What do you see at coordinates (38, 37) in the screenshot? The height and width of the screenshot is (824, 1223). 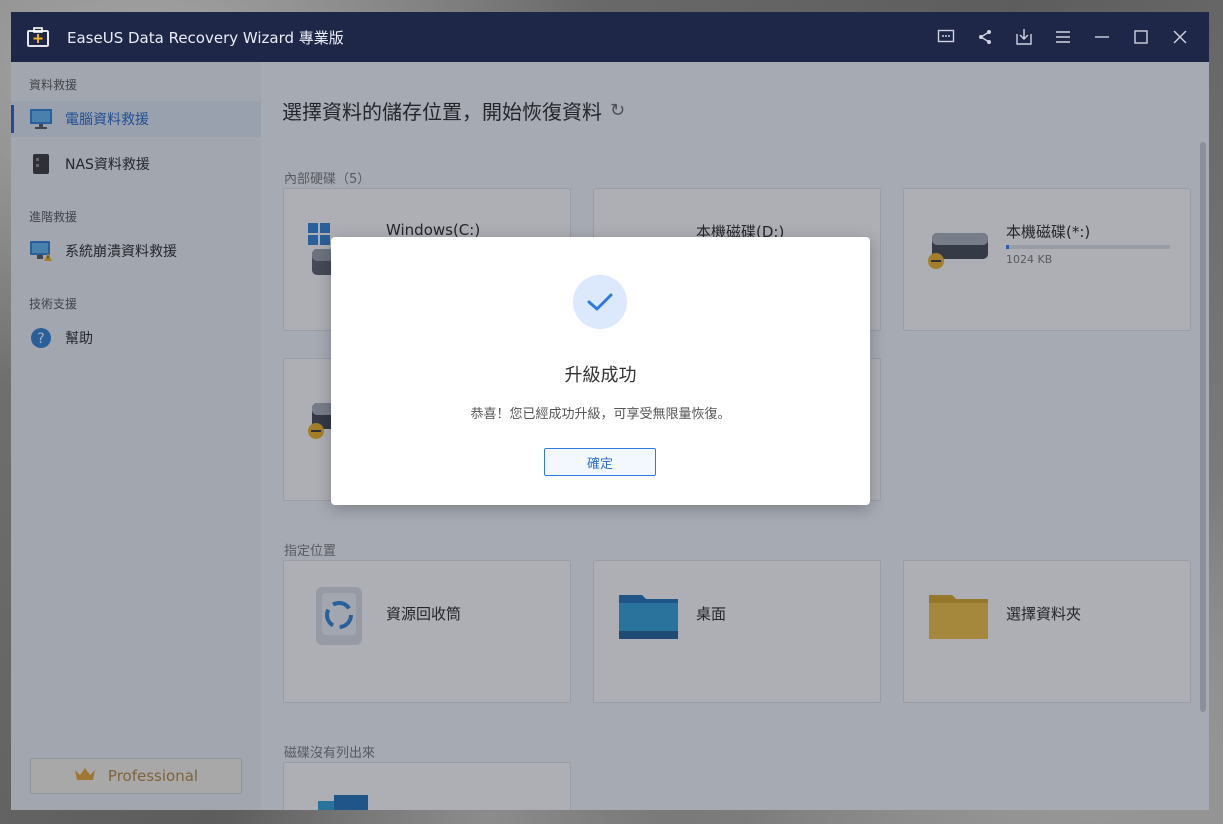 I see `app-logo-icon` at bounding box center [38, 37].